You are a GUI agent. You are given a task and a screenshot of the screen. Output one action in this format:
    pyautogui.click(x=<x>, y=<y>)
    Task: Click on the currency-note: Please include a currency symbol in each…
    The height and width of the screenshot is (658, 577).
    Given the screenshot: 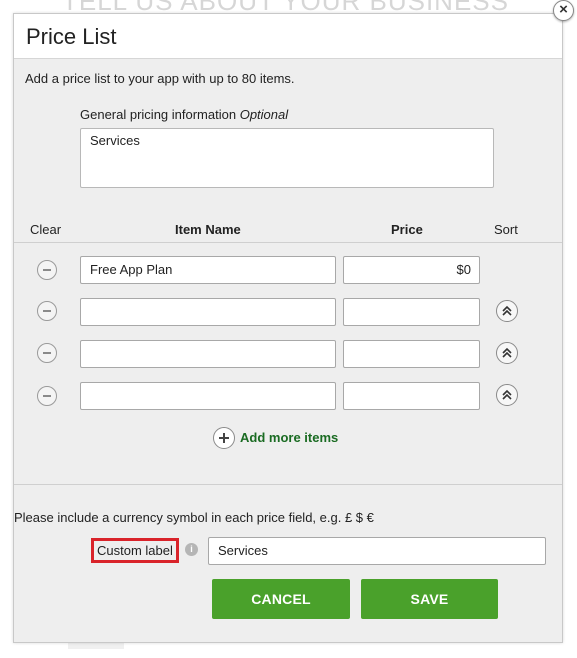 What is the action you would take?
    pyautogui.click(x=194, y=517)
    